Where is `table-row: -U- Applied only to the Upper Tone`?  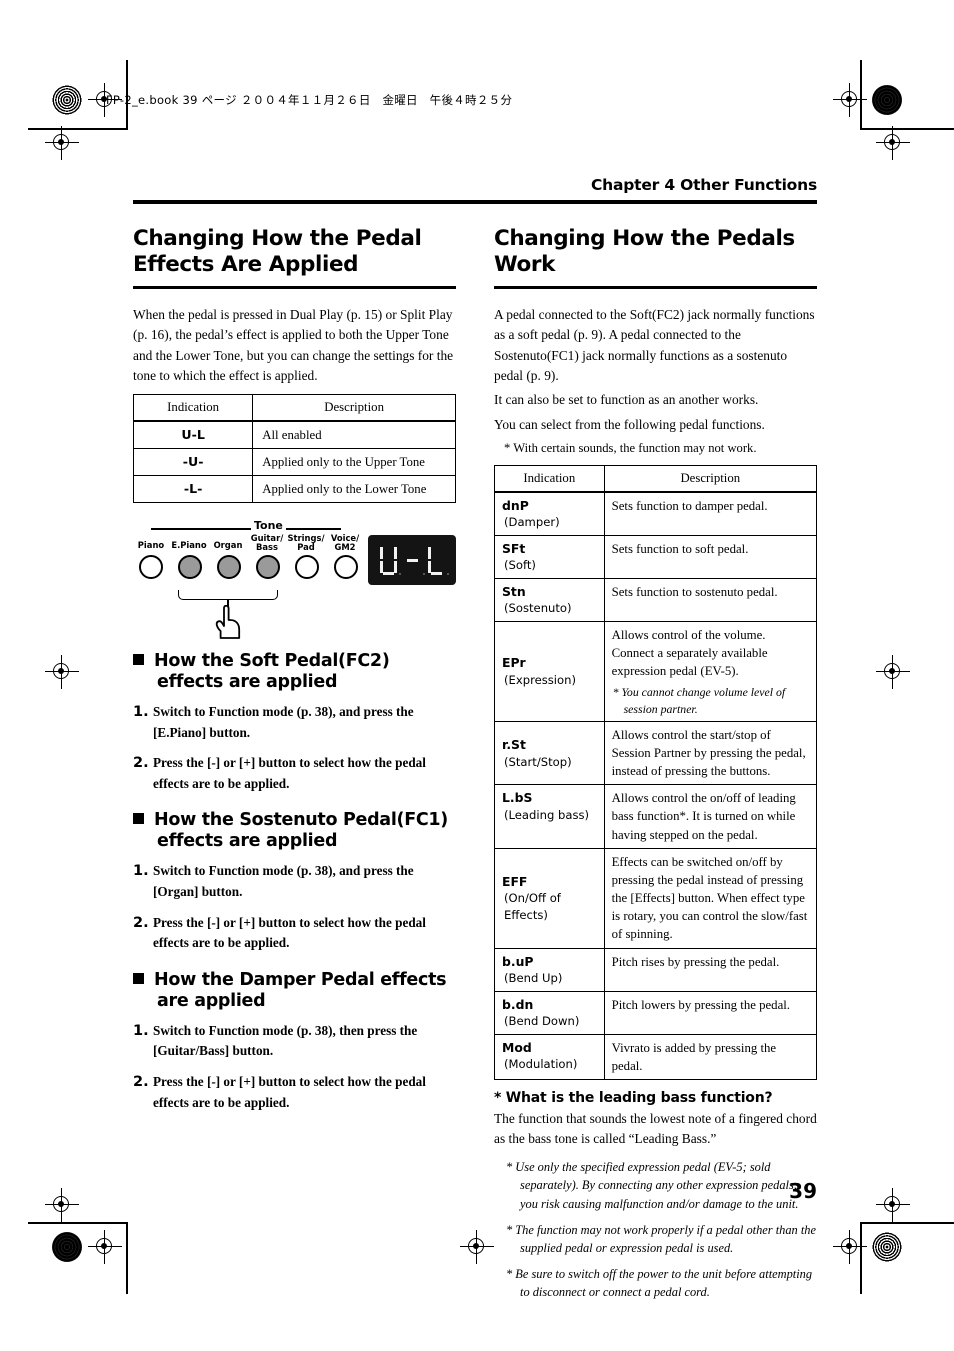
table-row: -U- Applied only to the Upper Tone is located at coordinates (294, 461).